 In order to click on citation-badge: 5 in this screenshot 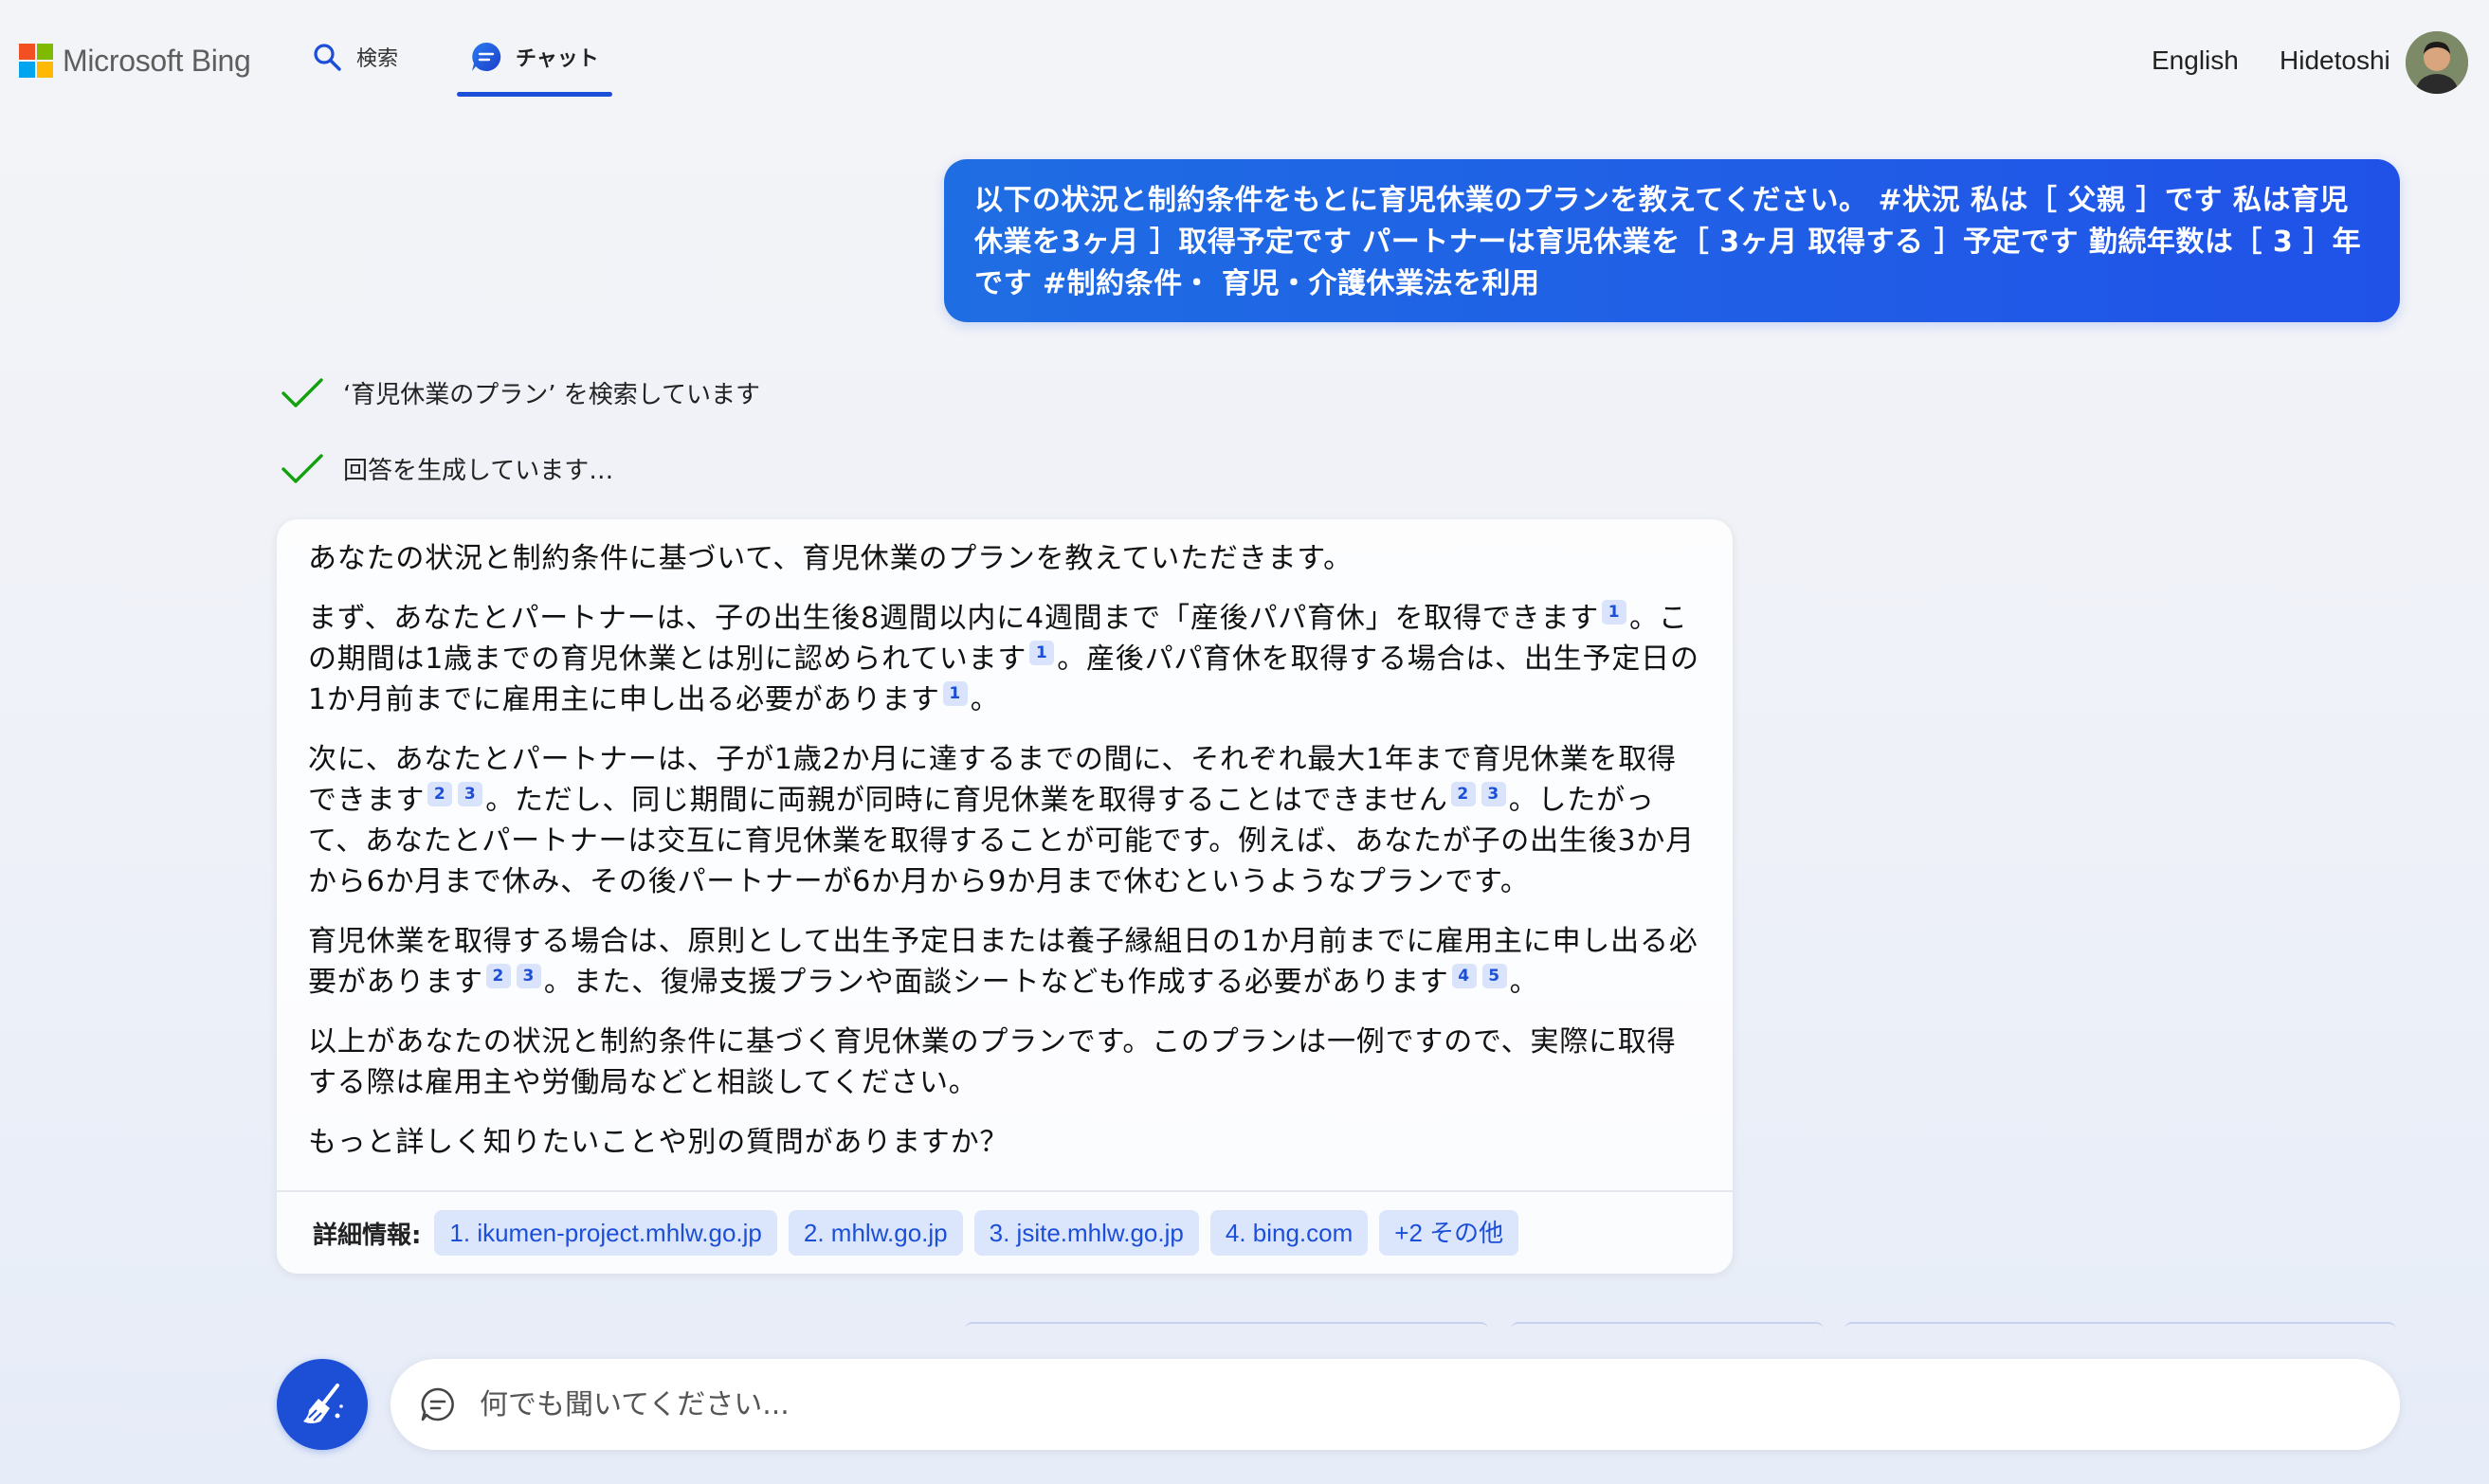, I will do `click(1494, 976)`.